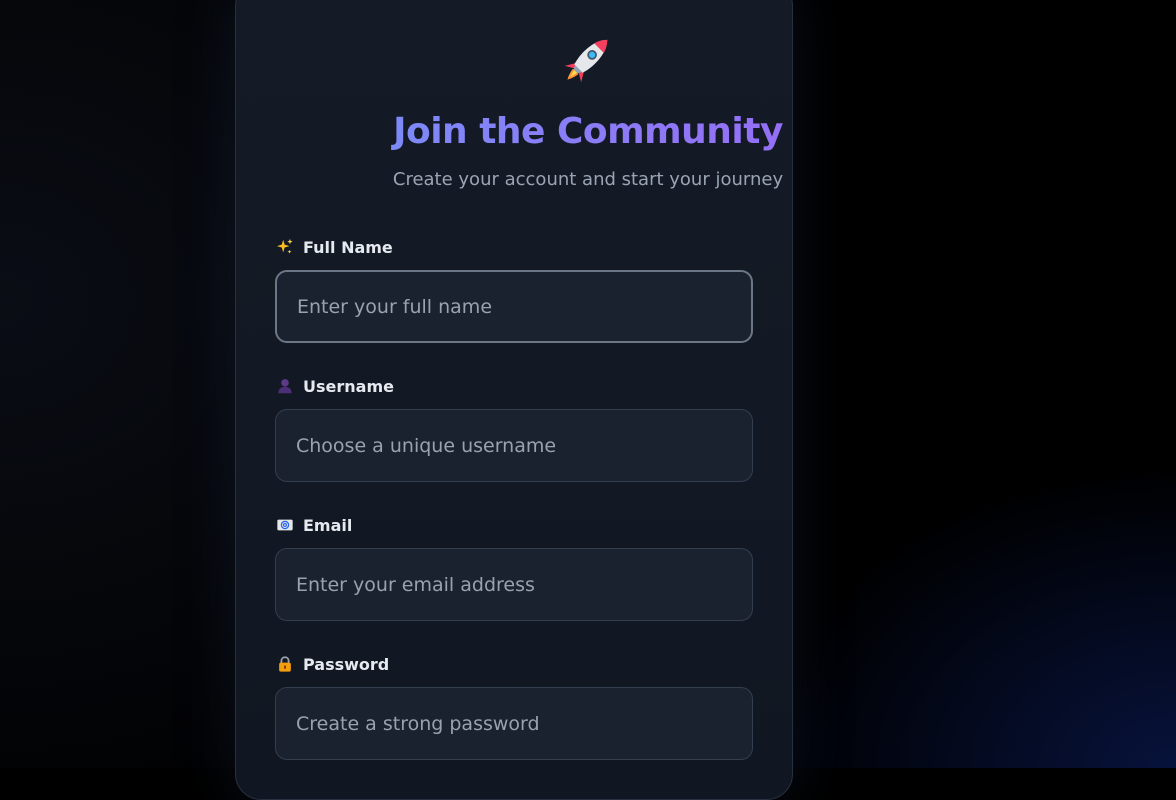  What do you see at coordinates (327, 525) in the screenshot?
I see `email-label-text: Email` at bounding box center [327, 525].